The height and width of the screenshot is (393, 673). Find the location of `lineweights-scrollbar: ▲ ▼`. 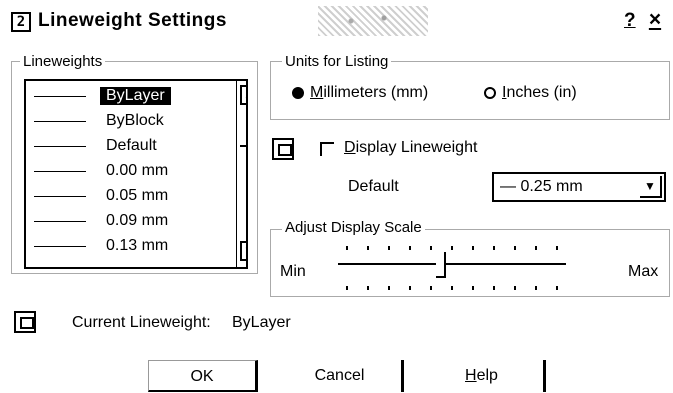

lineweights-scrollbar: ▲ ▼ is located at coordinates (241, 174).